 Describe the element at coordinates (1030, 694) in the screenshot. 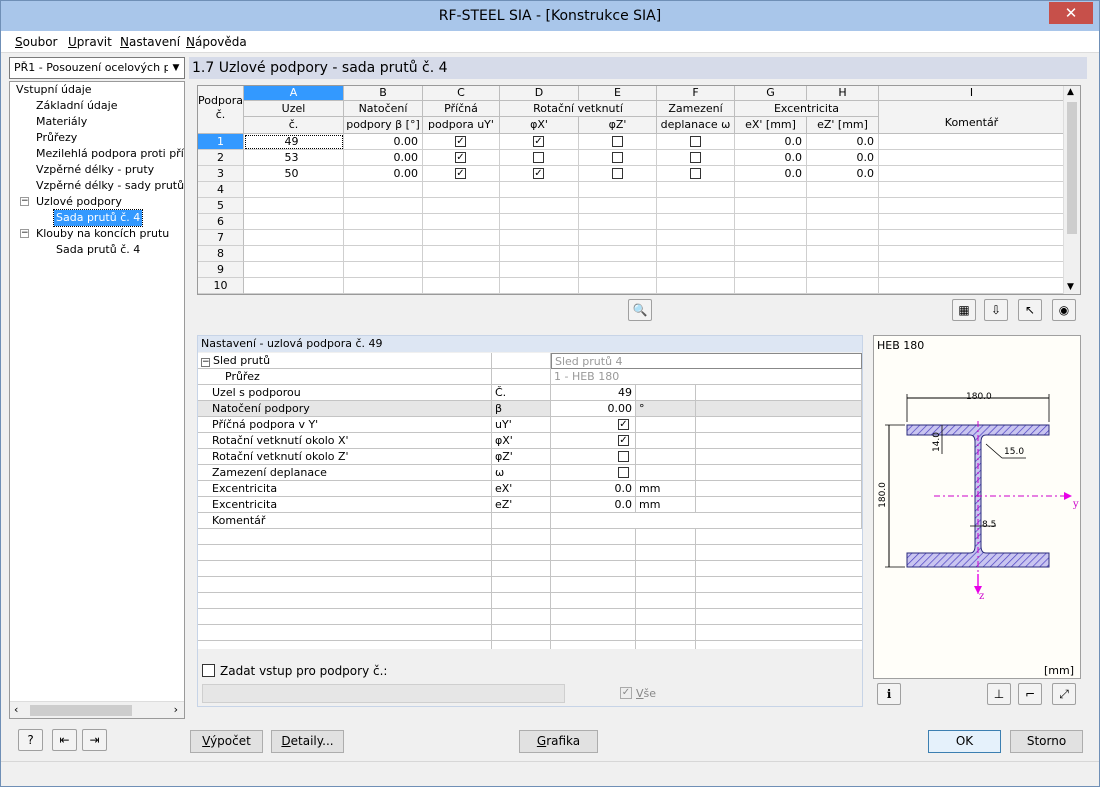

I see `dimension-icon: ⌐` at that location.